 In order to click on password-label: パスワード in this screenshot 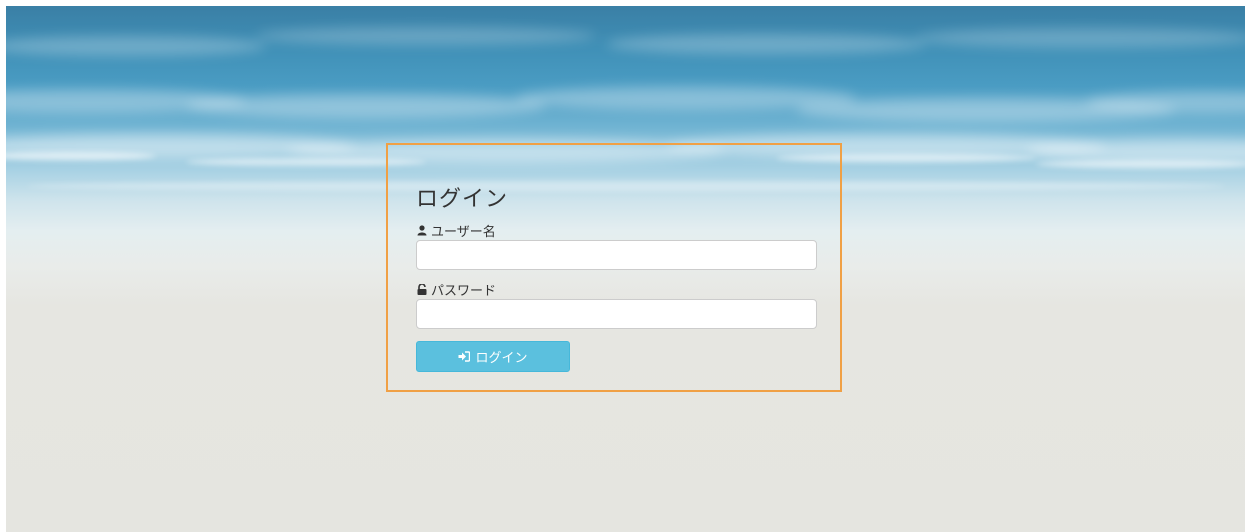, I will do `click(456, 289)`.